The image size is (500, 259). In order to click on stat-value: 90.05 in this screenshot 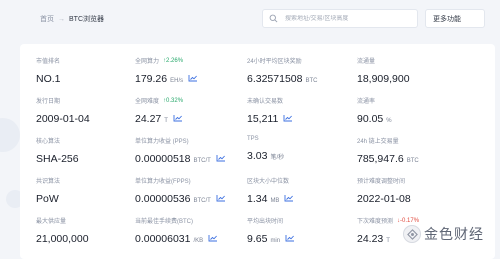, I will do `click(370, 119)`.